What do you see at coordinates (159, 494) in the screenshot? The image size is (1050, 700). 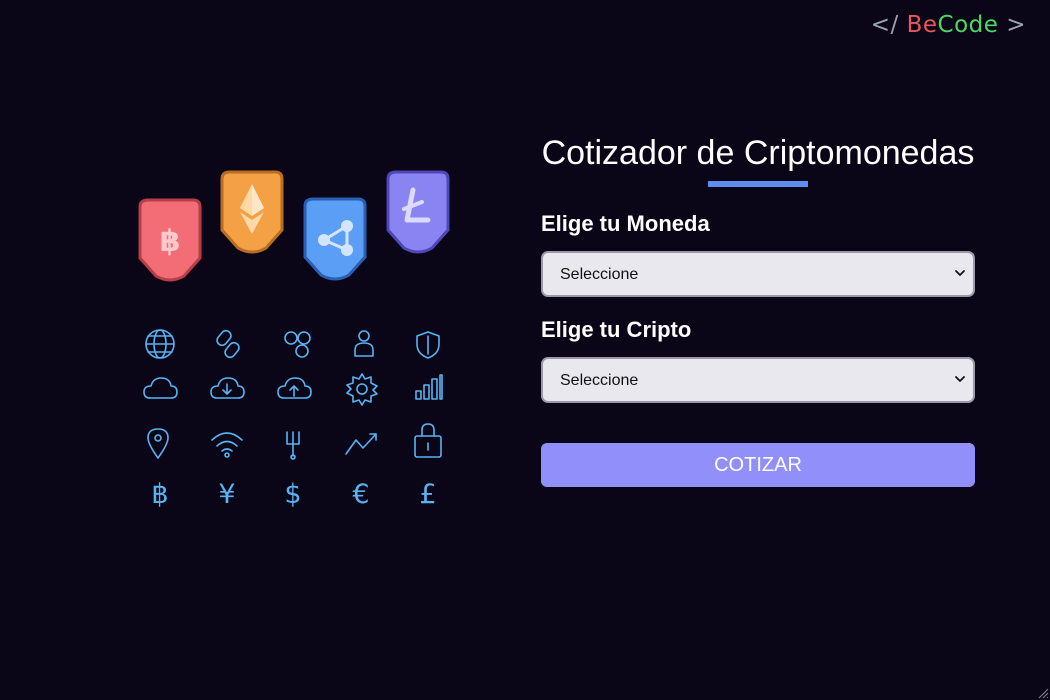 I see `bitcoin-symbol-icon: ฿` at bounding box center [159, 494].